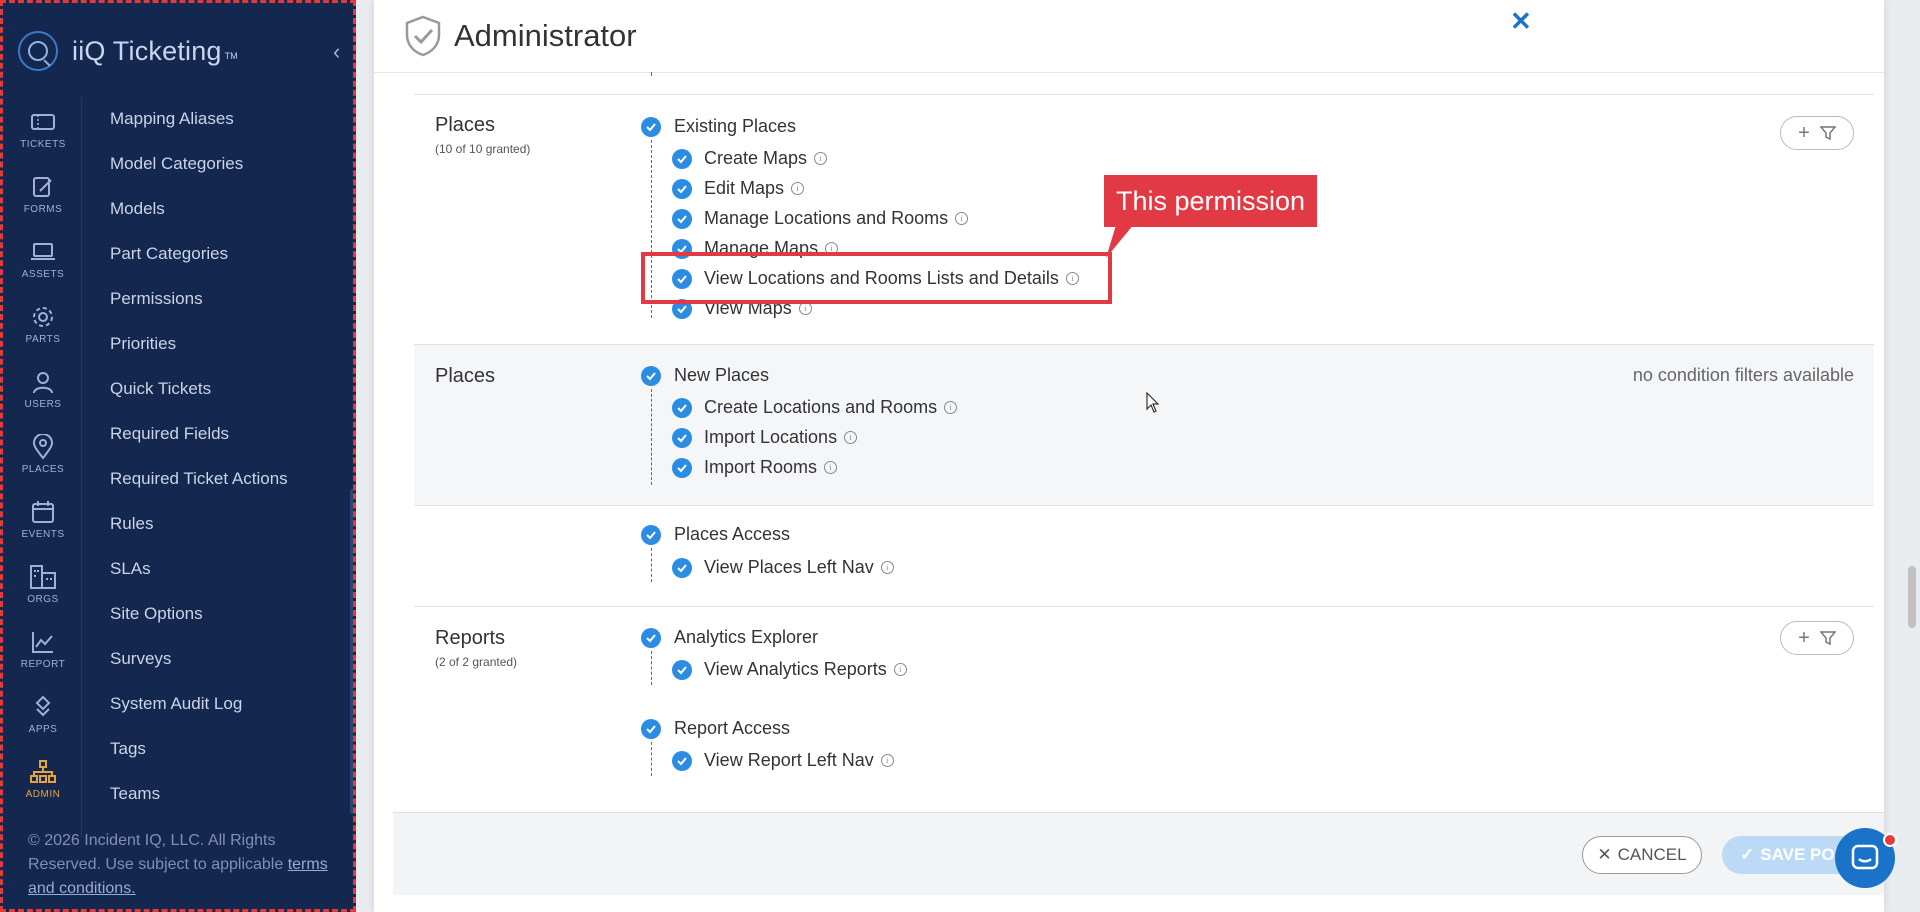 Image resolution: width=1920 pixels, height=912 pixels. I want to click on group-name: Existing Places, so click(735, 126).